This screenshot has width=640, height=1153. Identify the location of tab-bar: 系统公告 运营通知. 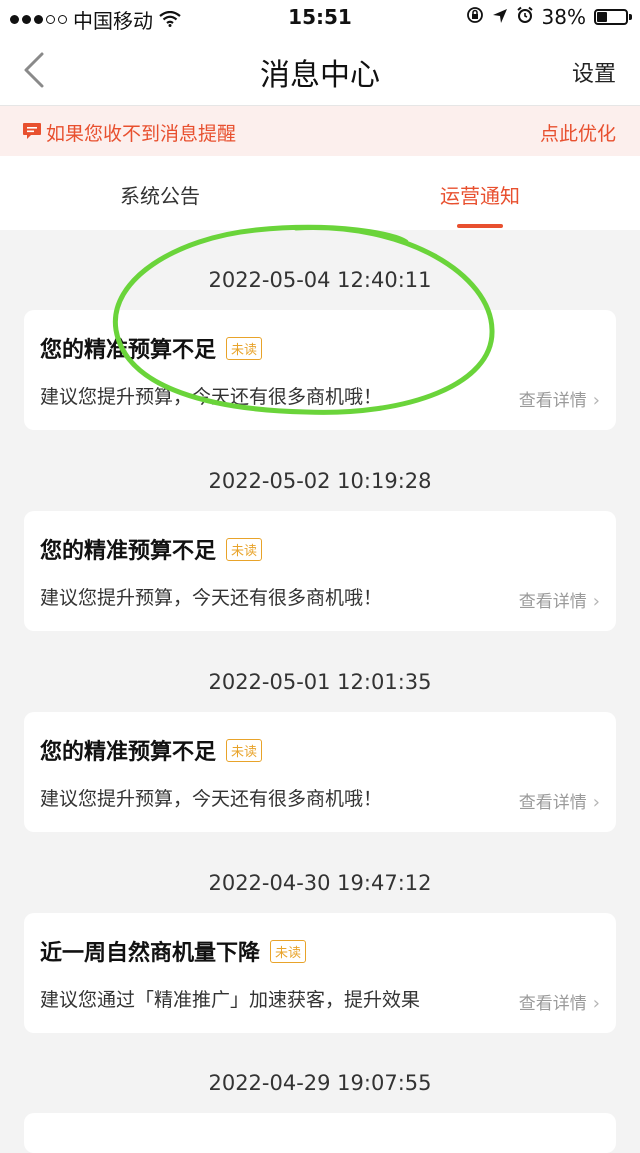
(320, 193).